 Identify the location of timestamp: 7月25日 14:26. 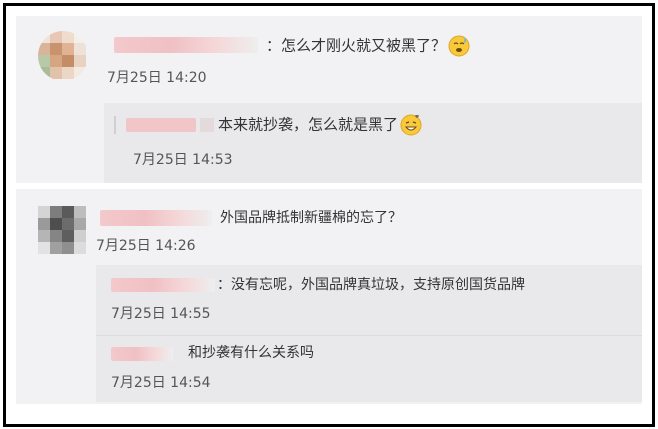
(146, 246).